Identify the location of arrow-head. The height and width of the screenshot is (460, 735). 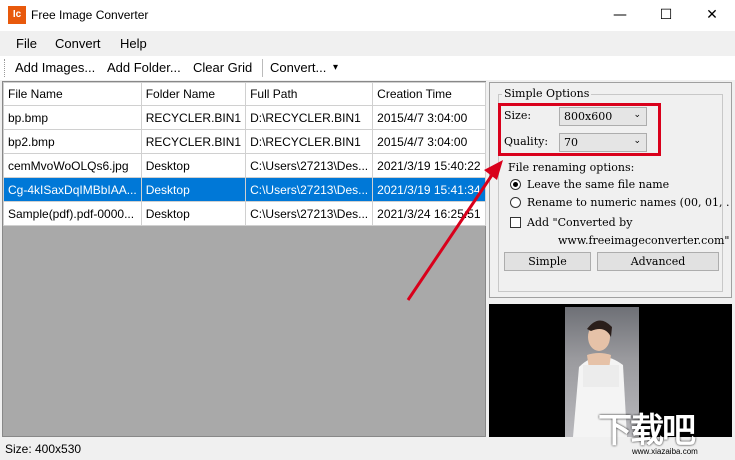
(493, 170).